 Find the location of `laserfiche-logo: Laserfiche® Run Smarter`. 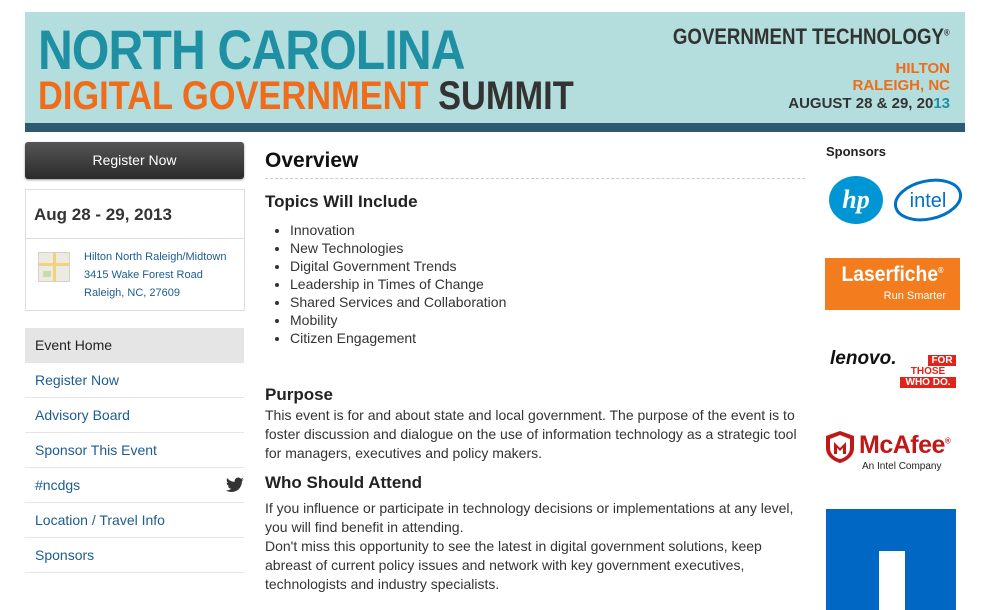

laserfiche-logo: Laserfiche® Run Smarter is located at coordinates (892, 284).